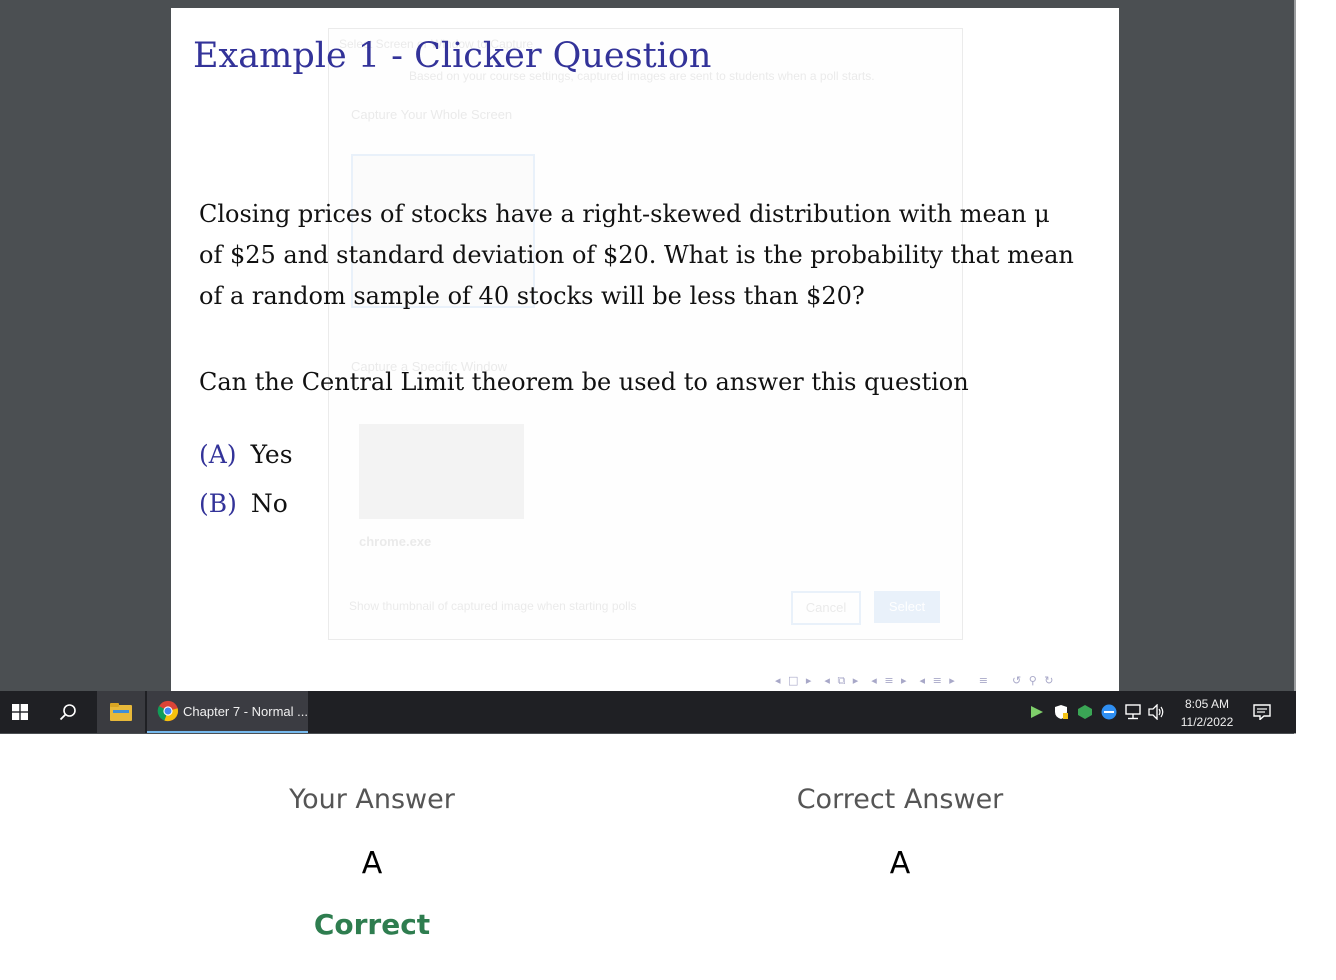 This screenshot has width=1336, height=980. What do you see at coordinates (68, 712) in the screenshot?
I see `search-icon` at bounding box center [68, 712].